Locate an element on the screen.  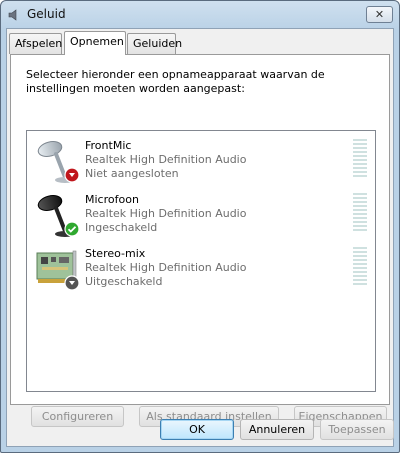
disabled-badge is located at coordinates (72, 283).